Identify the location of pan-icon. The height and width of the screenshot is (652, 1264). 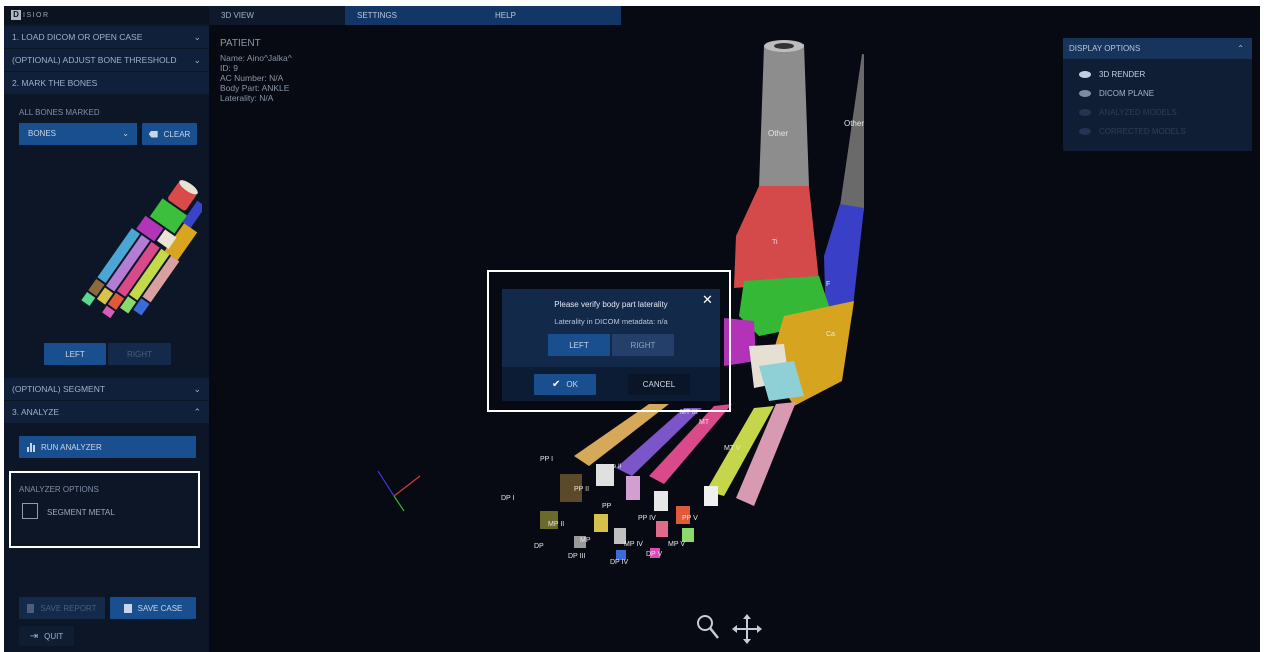
(747, 629).